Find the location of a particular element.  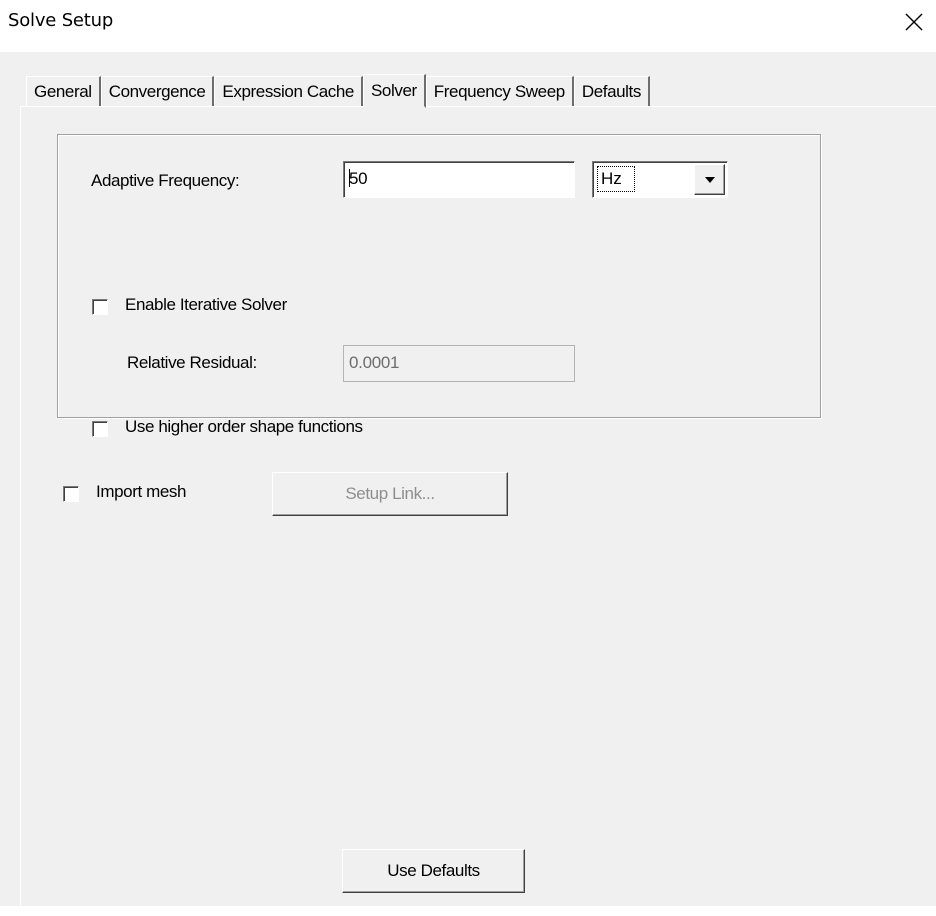

close-icon is located at coordinates (914, 22).